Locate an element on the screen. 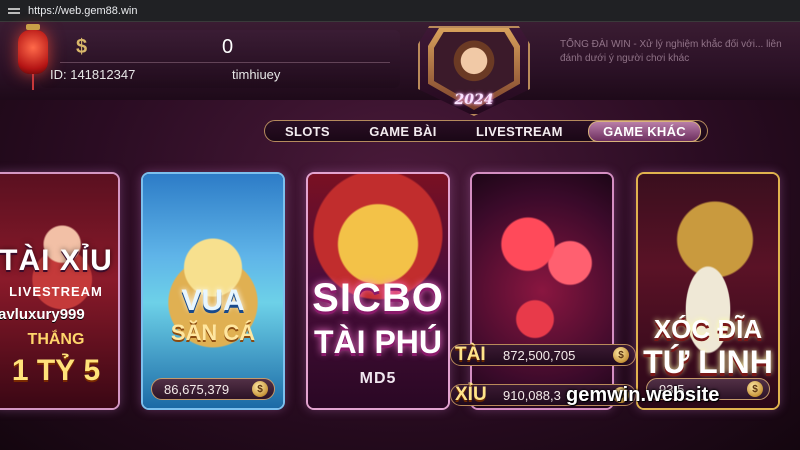 Image resolution: width=800 pixels, height=450 pixels. xiu-label: XỈU is located at coordinates (471, 394).